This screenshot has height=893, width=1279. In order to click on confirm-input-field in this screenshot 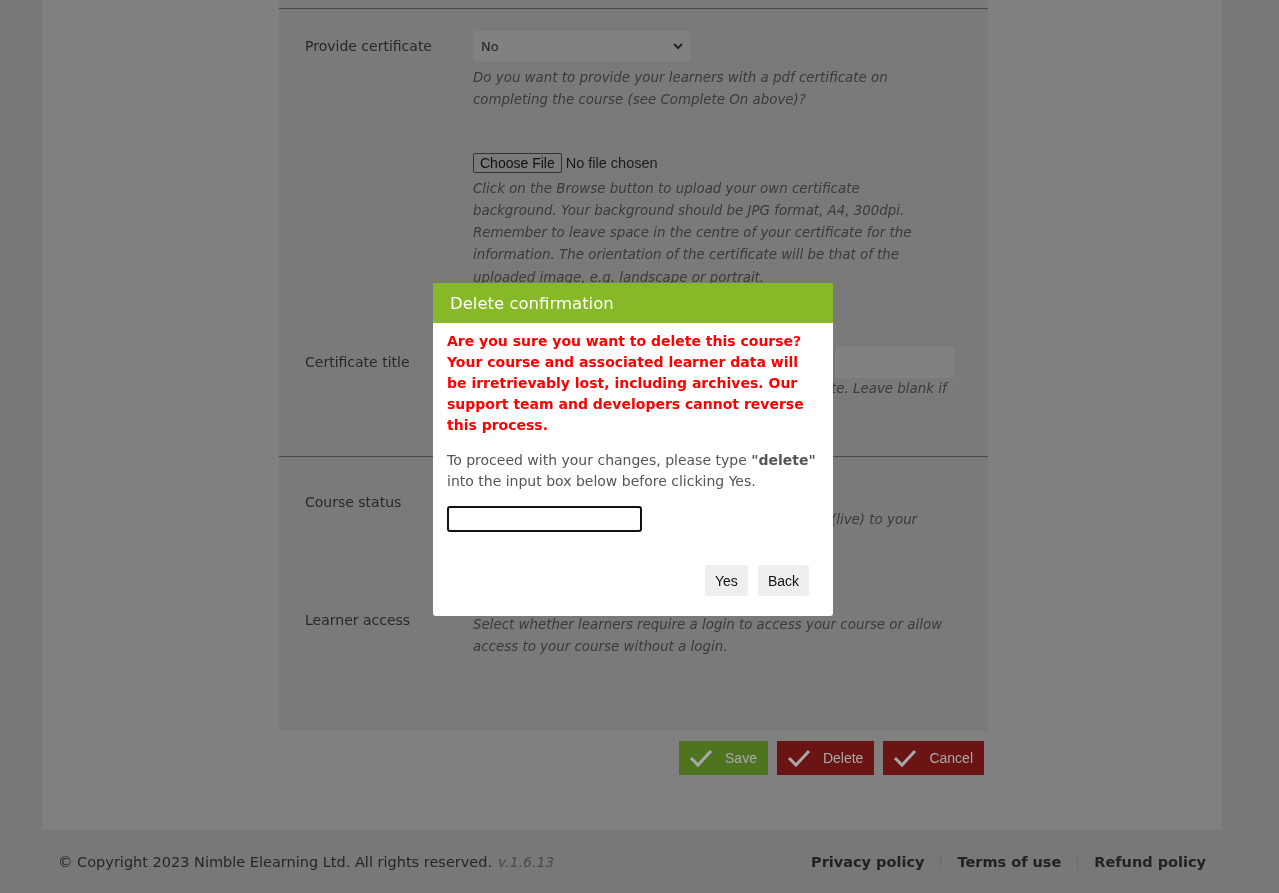, I will do `click(544, 519)`.